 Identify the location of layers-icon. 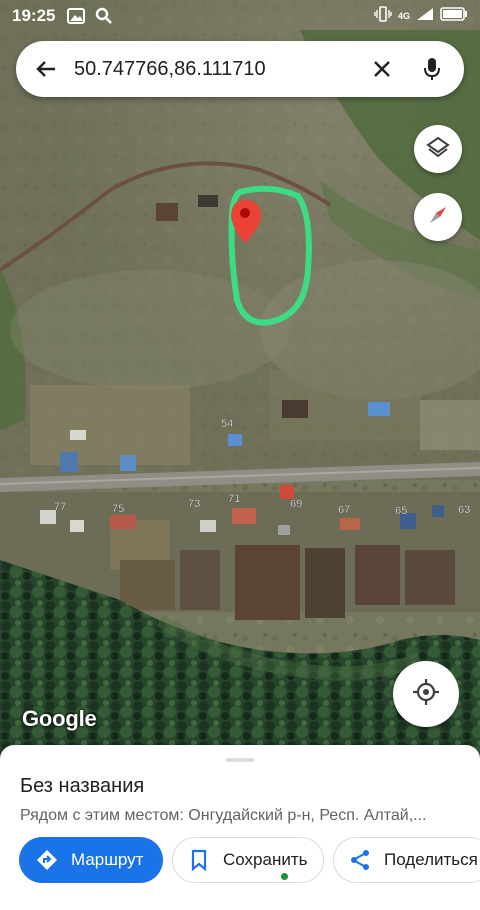
(438, 149).